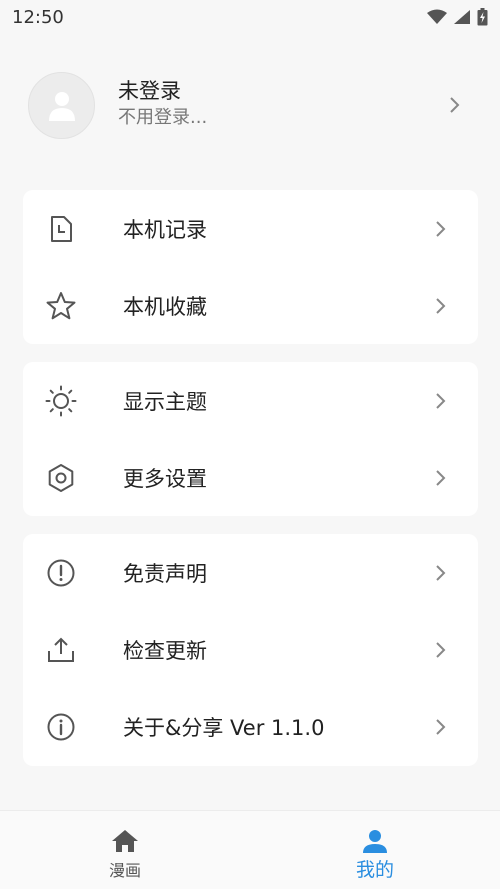 This screenshot has height=889, width=500. I want to click on profile-name: 未登录, so click(149, 91).